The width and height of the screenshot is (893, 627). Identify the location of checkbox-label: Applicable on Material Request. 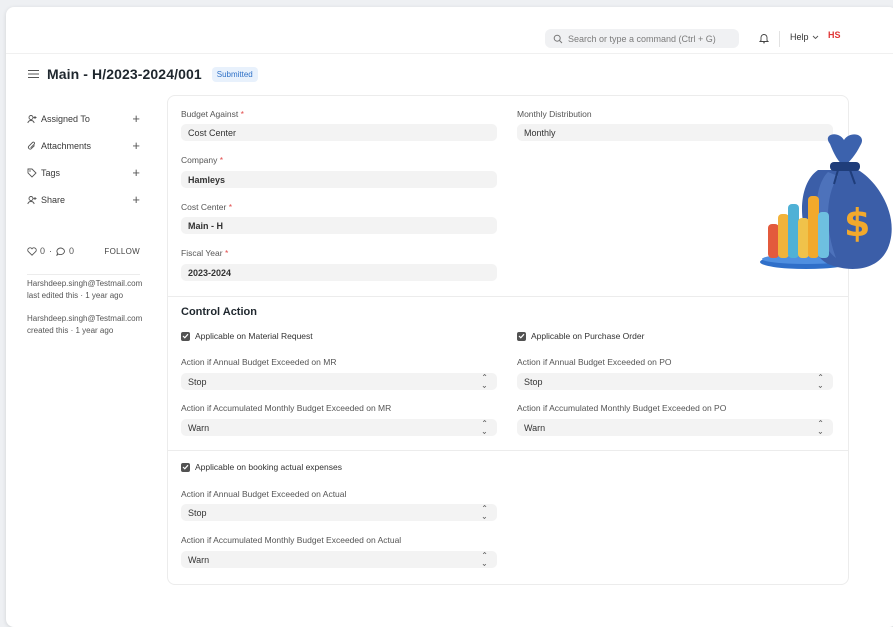
(254, 336).